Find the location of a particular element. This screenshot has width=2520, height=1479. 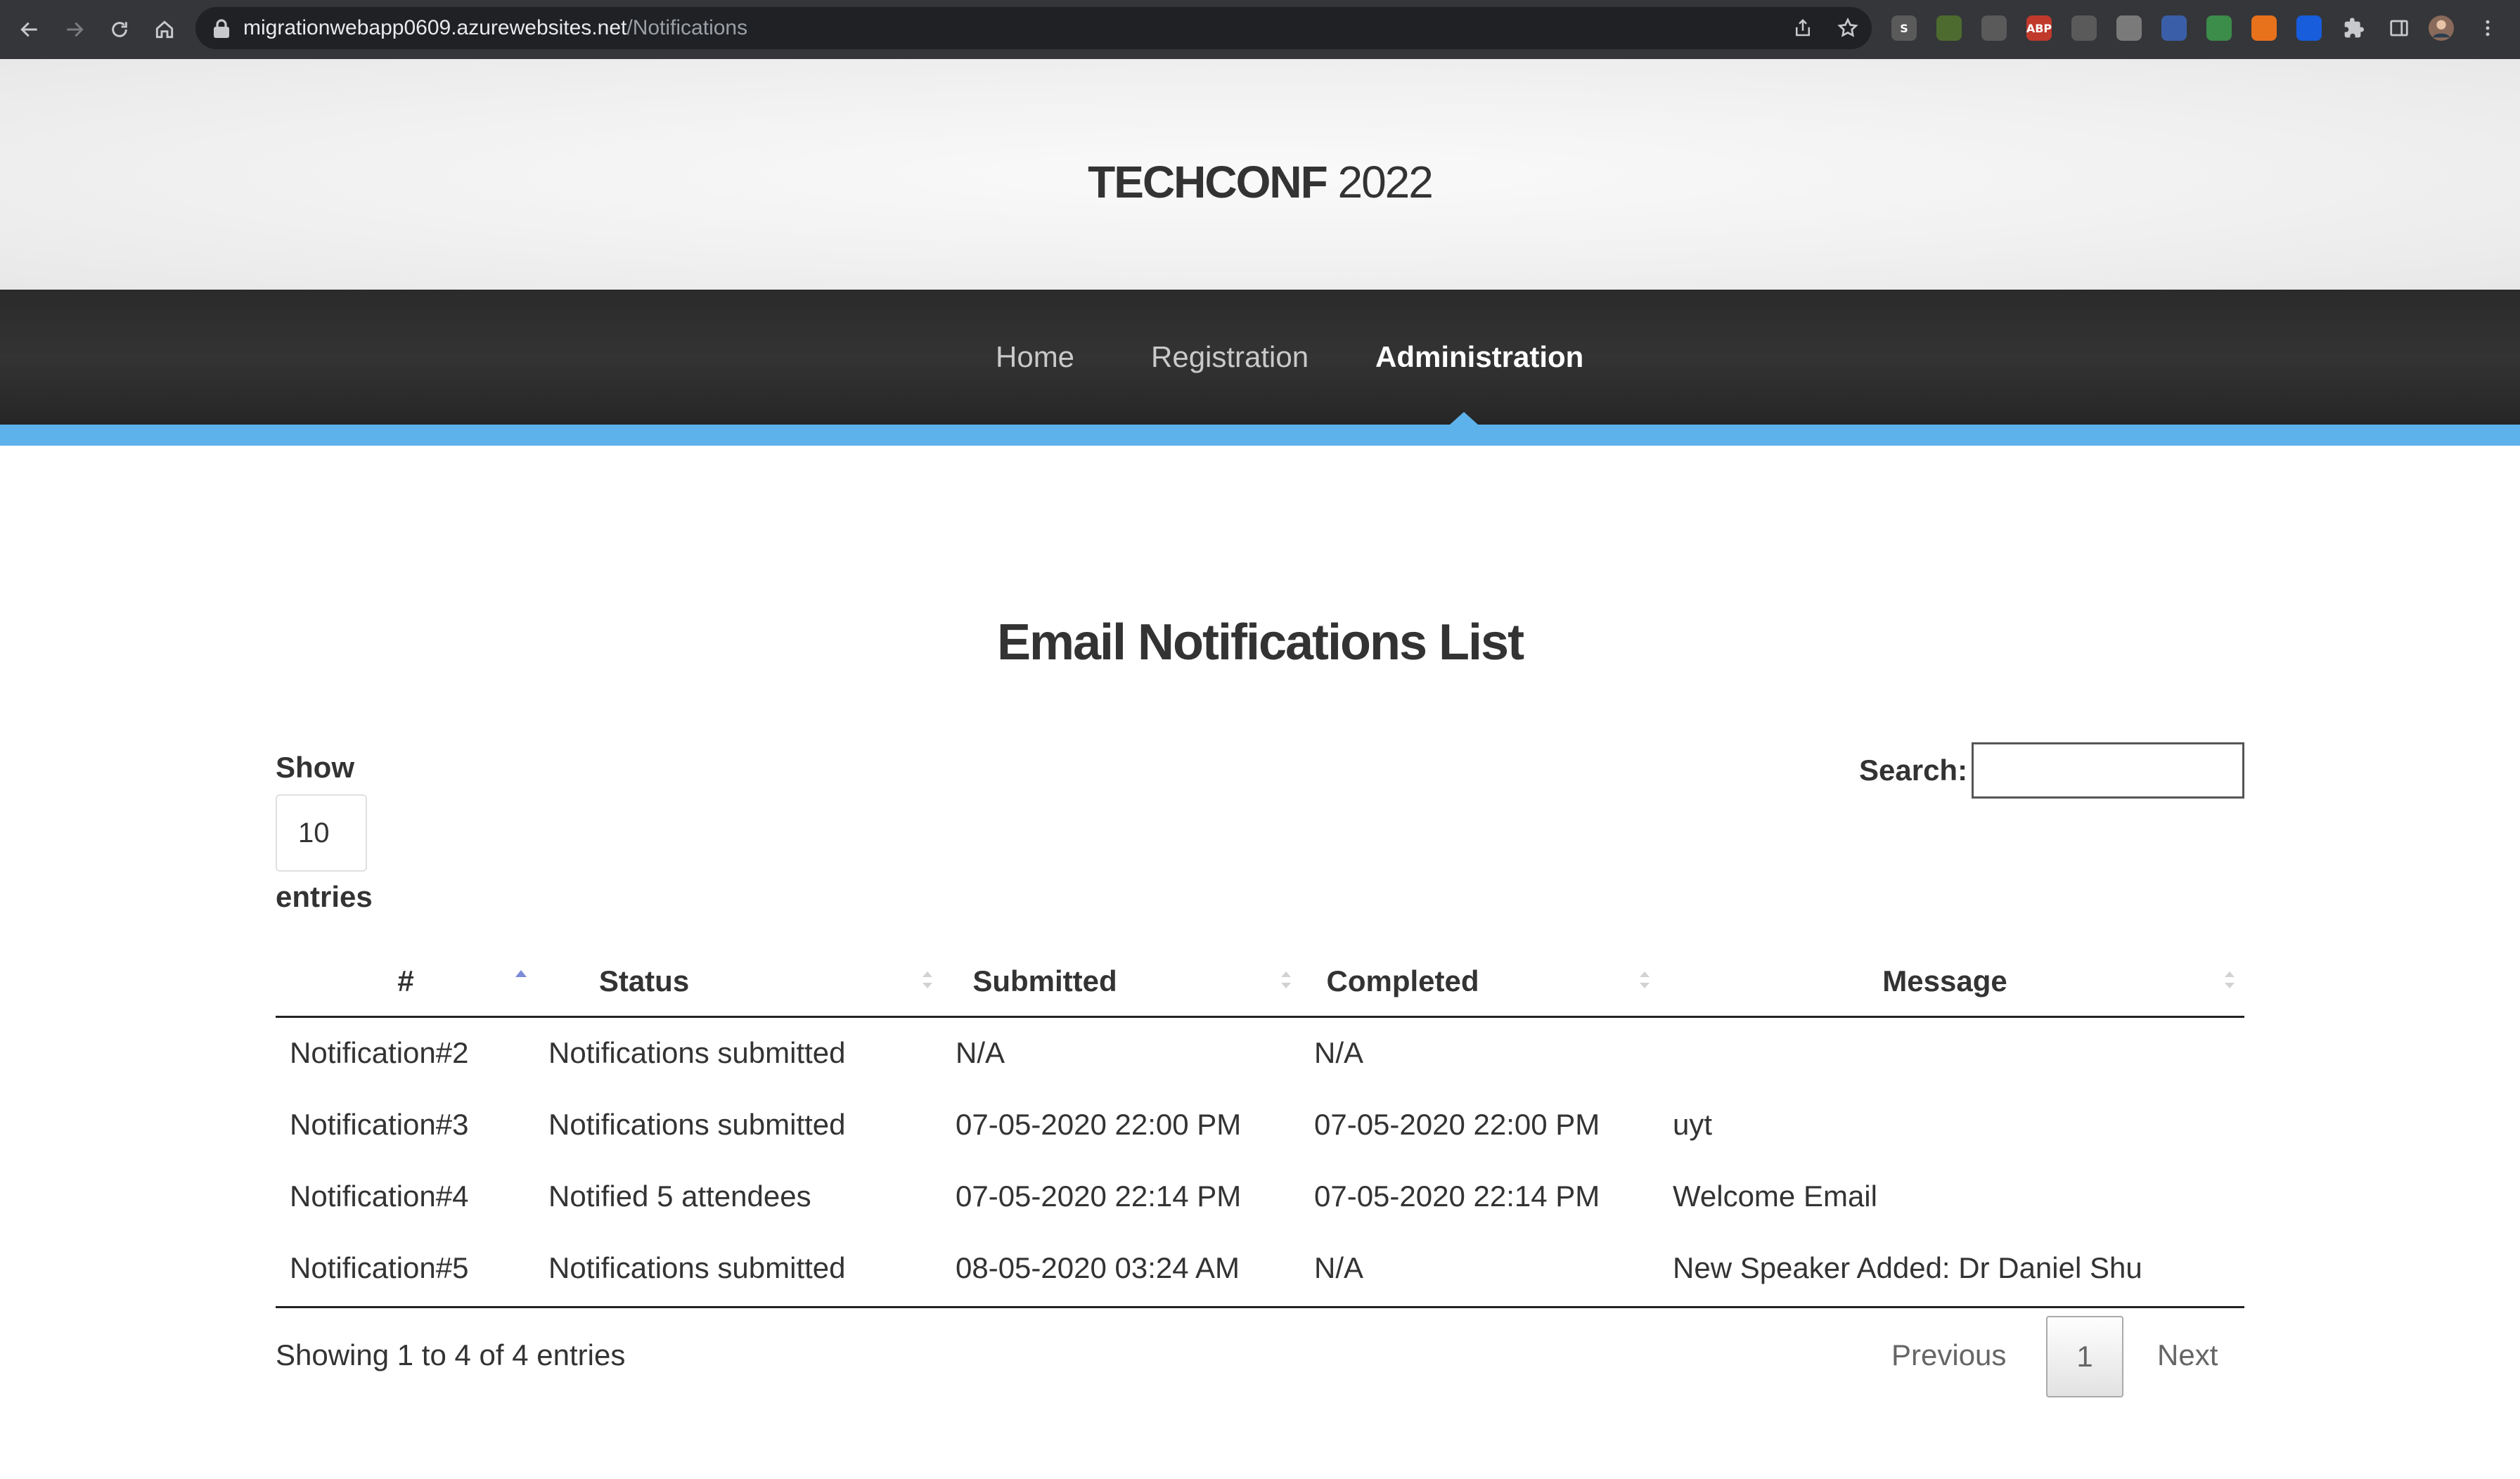

column-header-status: Status is located at coordinates (644, 981).